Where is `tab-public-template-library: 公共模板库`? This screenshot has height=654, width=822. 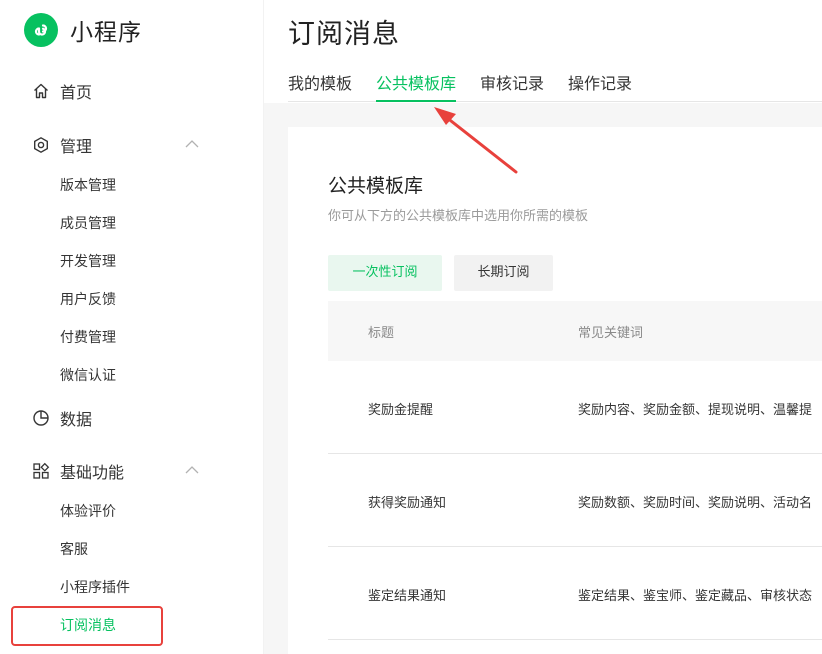
tab-public-template-library: 公共模板库 is located at coordinates (416, 87).